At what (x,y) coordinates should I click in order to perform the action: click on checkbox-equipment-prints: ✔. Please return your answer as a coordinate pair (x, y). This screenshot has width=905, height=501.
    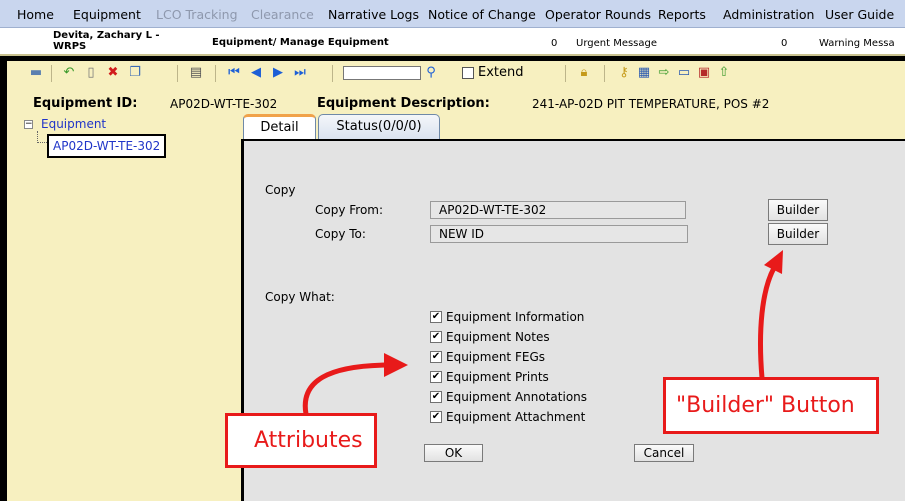
    Looking at the image, I should click on (436, 377).